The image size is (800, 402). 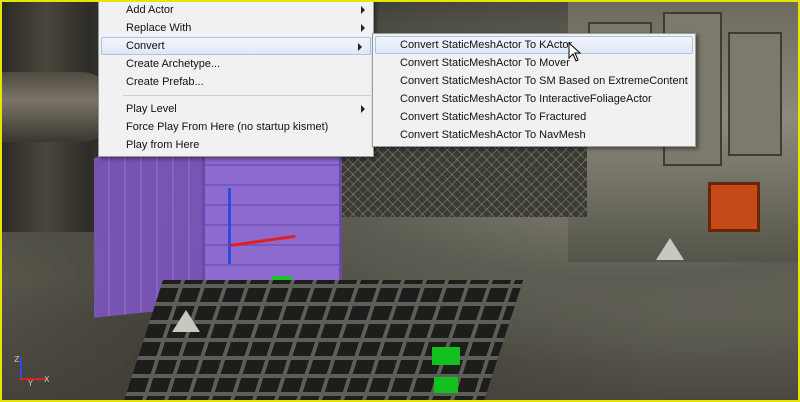 I want to click on menu-item-force-play-from-here: Force Play From Here (no startup kismet), so click(x=236, y=127).